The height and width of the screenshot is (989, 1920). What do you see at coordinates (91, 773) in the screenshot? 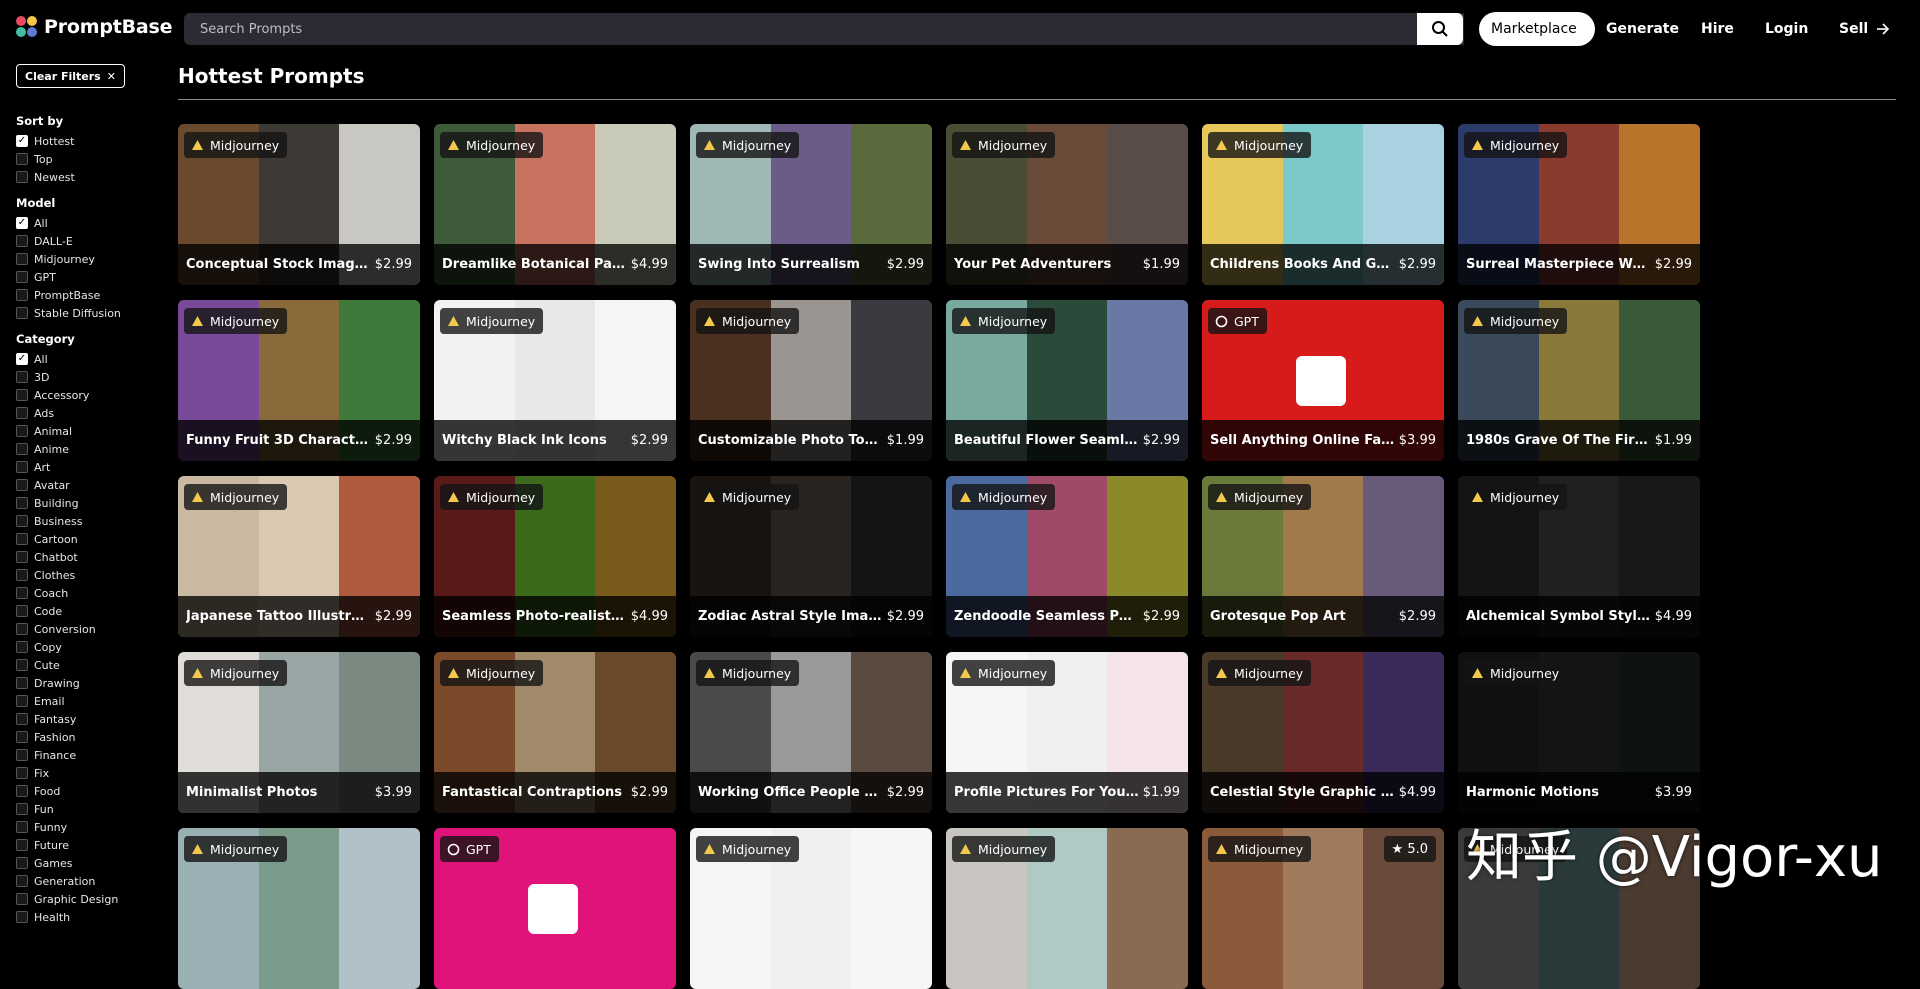
I see `category-option: Fix` at bounding box center [91, 773].